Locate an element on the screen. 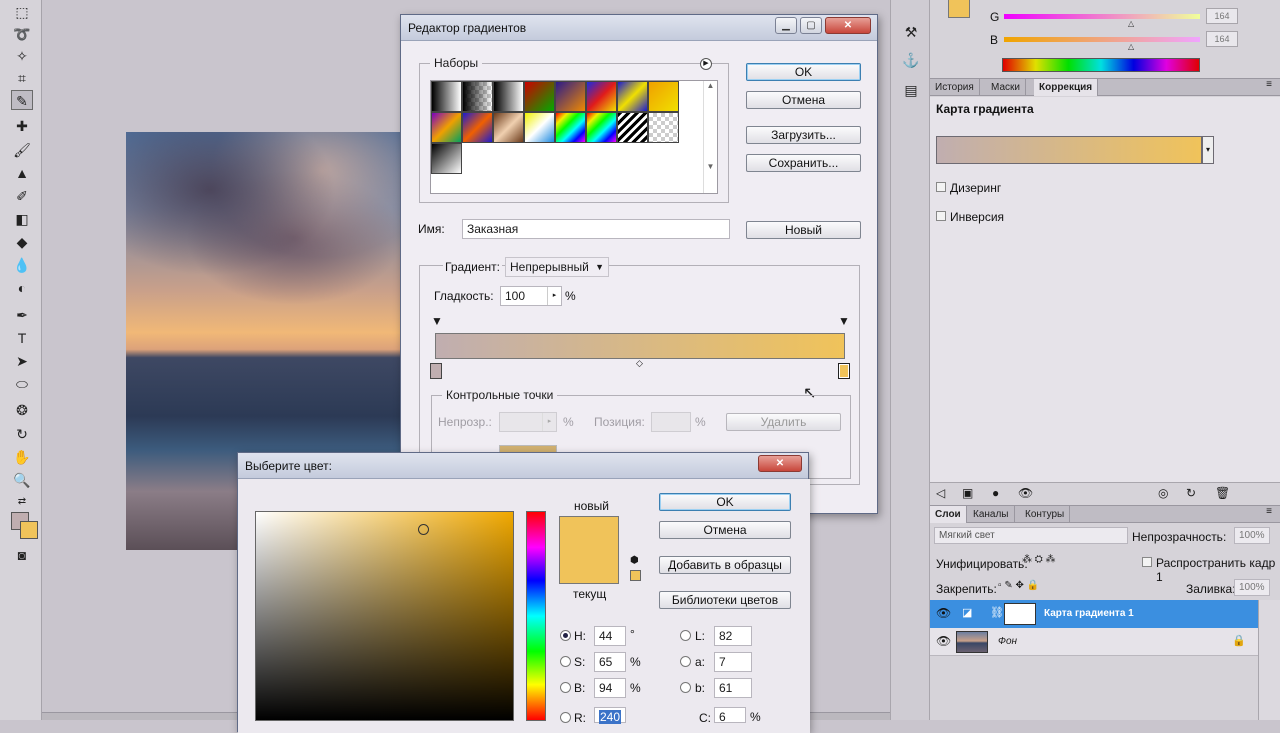 The width and height of the screenshot is (1280, 733). new-button: Новый is located at coordinates (803, 230).